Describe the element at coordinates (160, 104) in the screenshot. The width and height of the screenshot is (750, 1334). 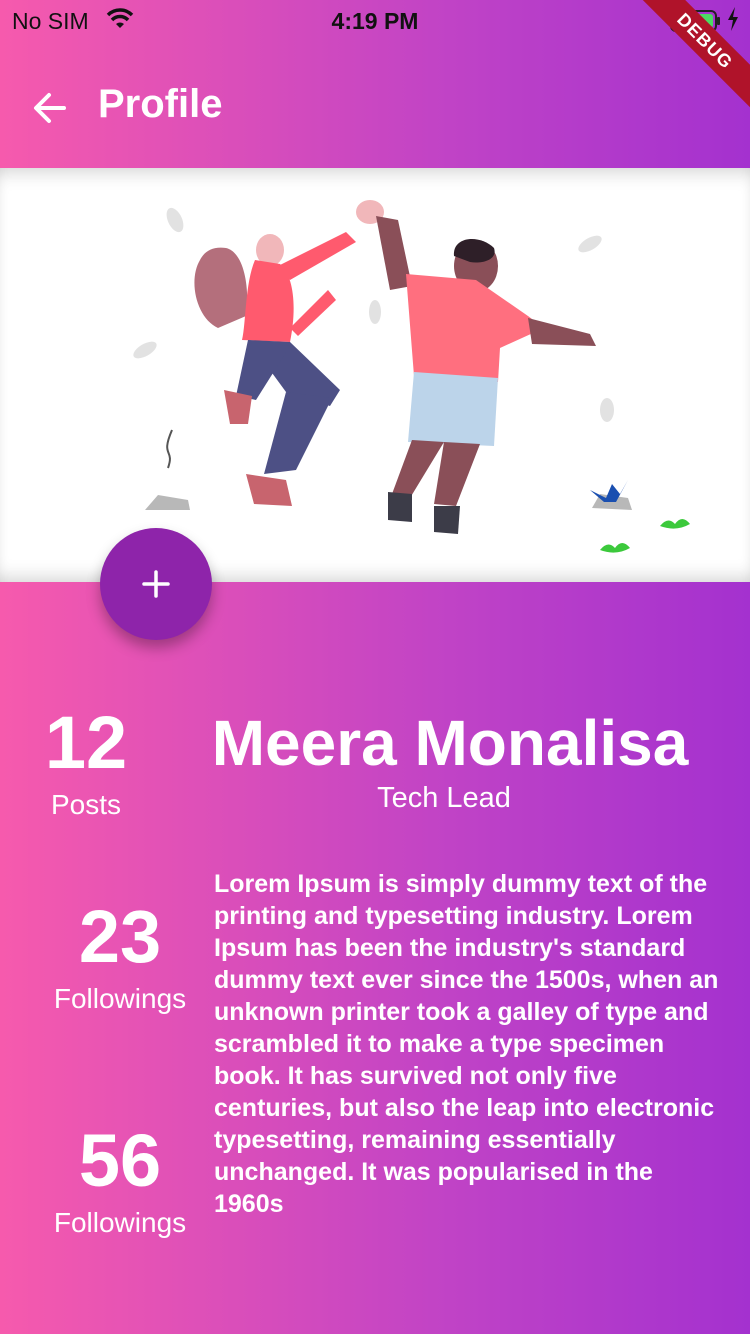
I see `page-title: Profile` at that location.